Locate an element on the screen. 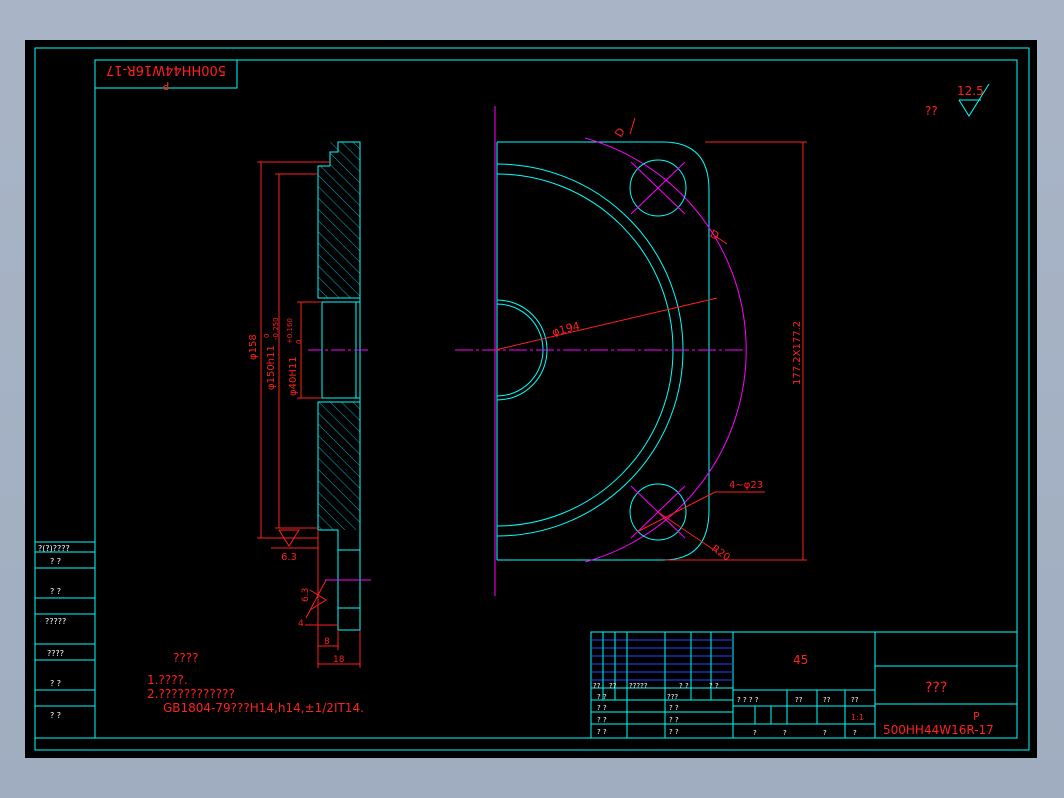  notes-line3: GB1804-79???H14,h14,±1/2IT14. is located at coordinates (263, 708).